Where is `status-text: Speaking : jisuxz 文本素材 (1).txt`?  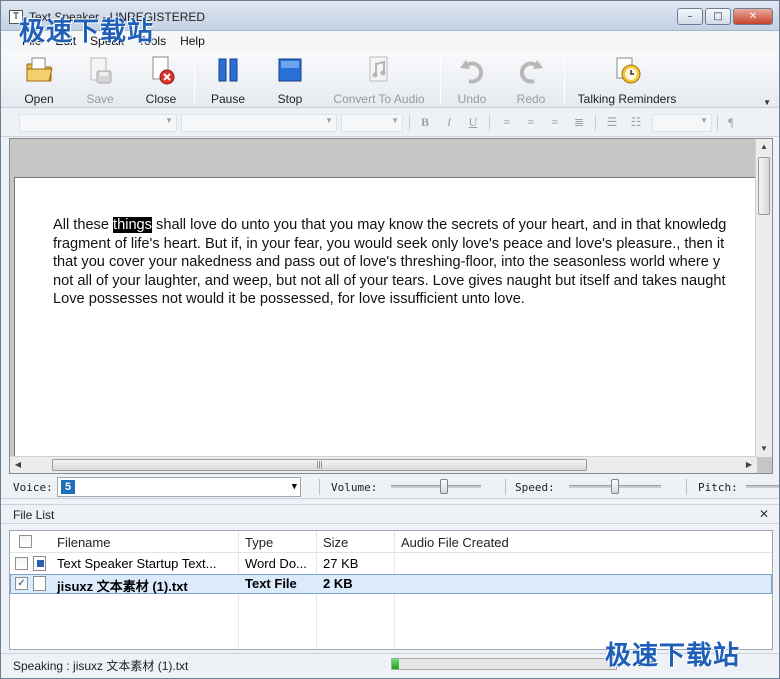 status-text: Speaking : jisuxz 文本素材 (1).txt is located at coordinates (101, 666).